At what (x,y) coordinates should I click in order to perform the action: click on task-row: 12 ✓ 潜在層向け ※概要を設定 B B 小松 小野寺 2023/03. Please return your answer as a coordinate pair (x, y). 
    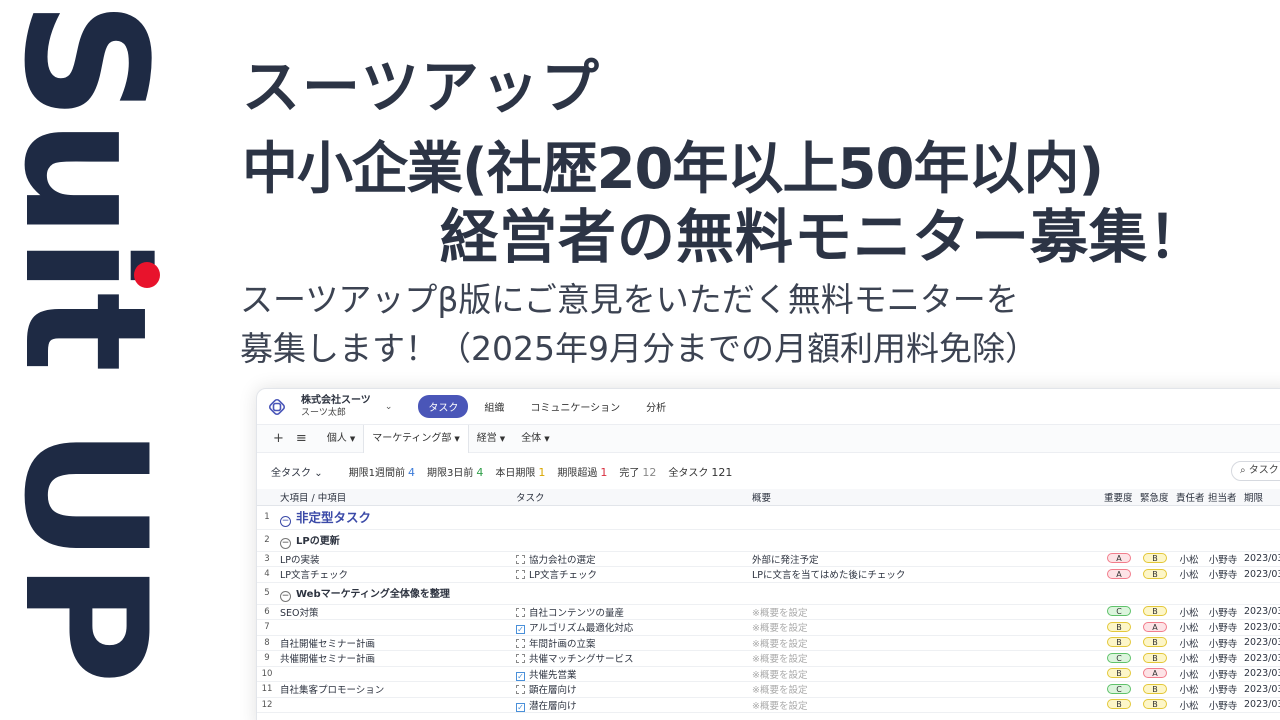
    Looking at the image, I should click on (768, 705).